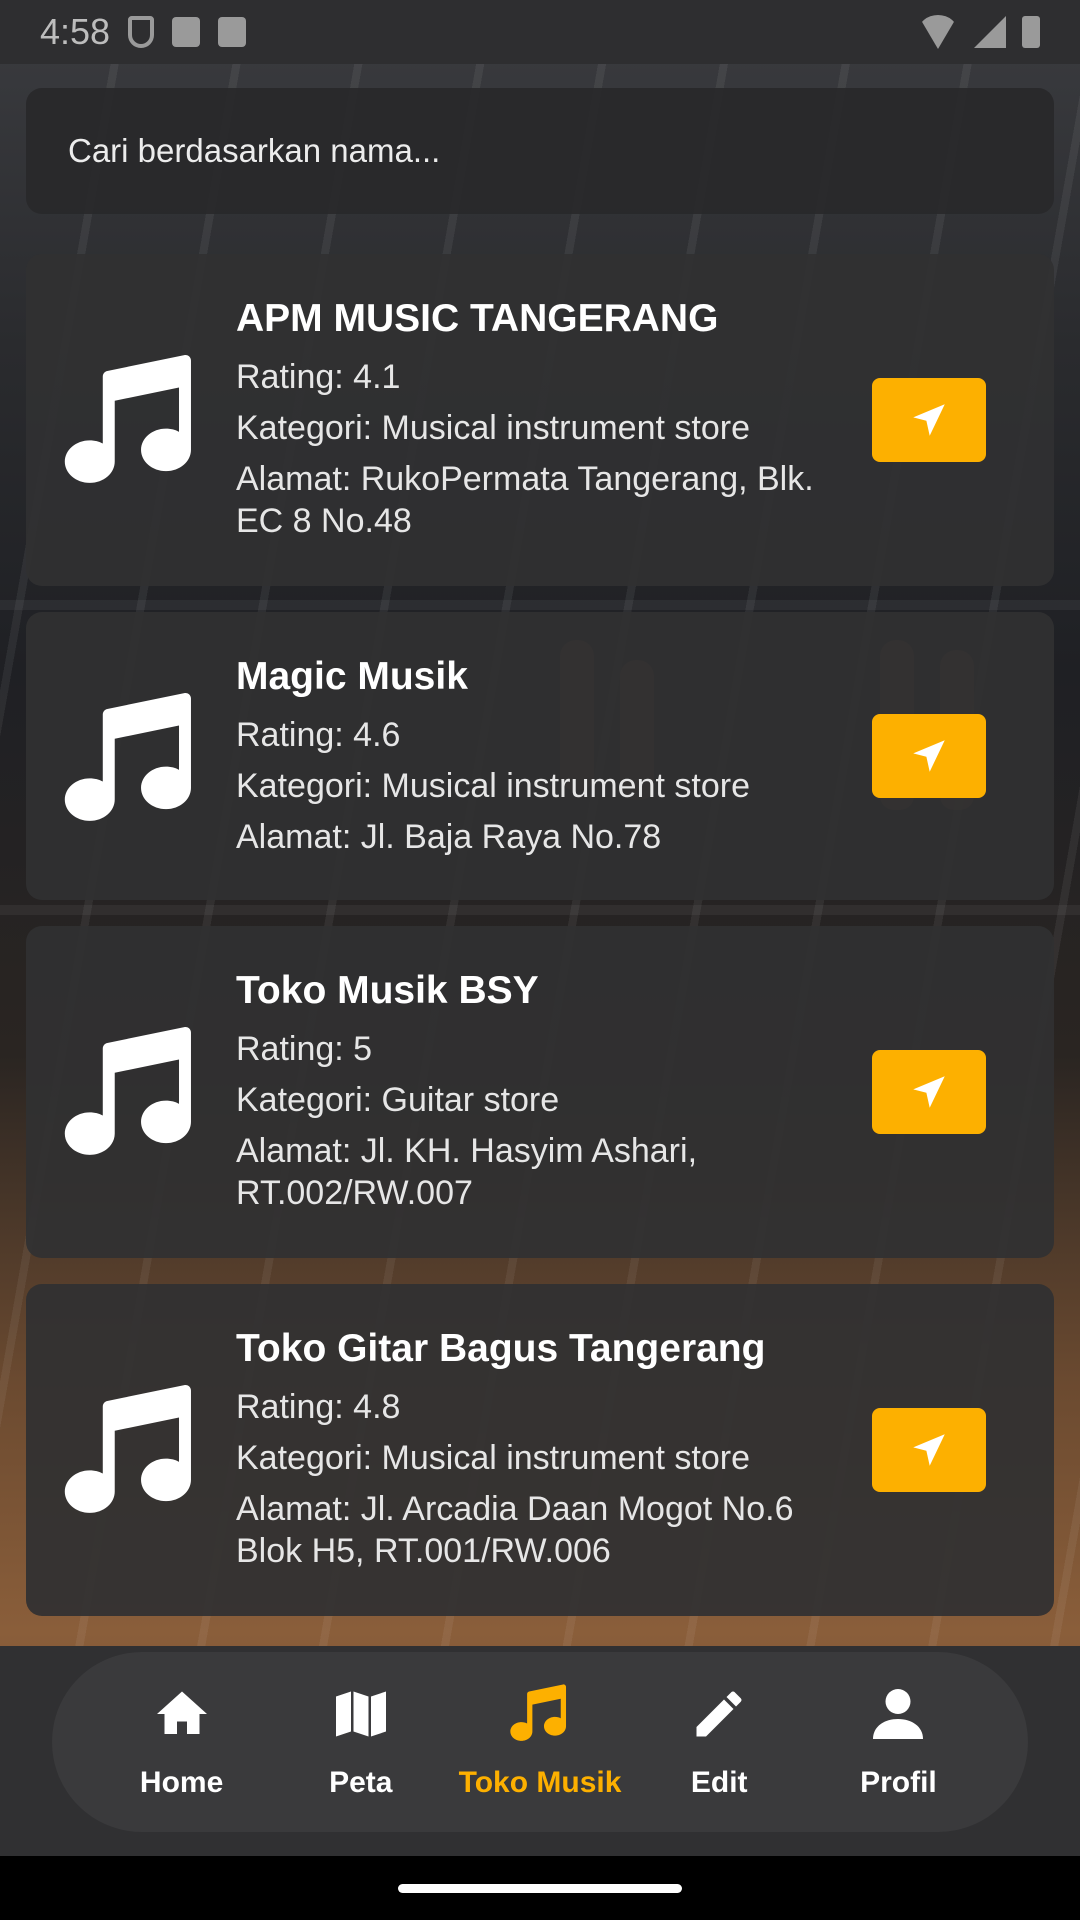 The height and width of the screenshot is (1920, 1080). I want to click on store-rating: Rating: 4.1, so click(318, 377).